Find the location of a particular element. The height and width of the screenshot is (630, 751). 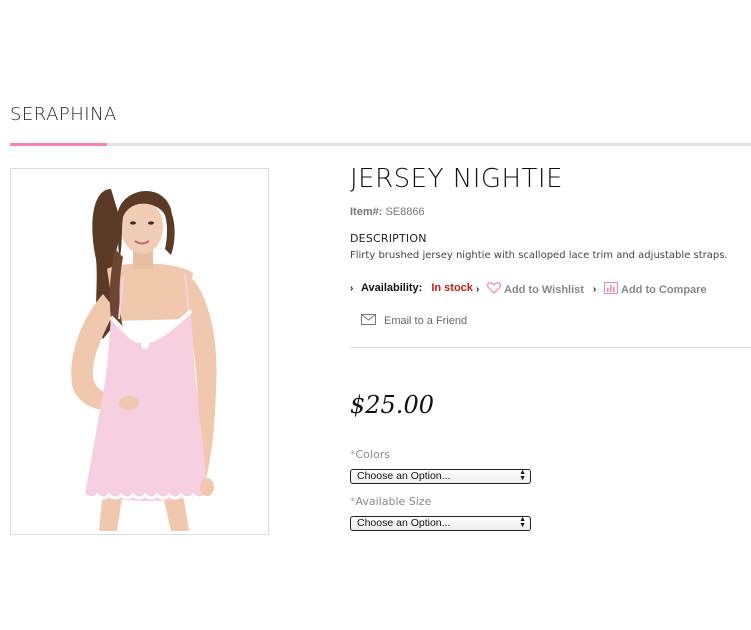

add-to-compare-link: › Add to Compare is located at coordinates (650, 289).